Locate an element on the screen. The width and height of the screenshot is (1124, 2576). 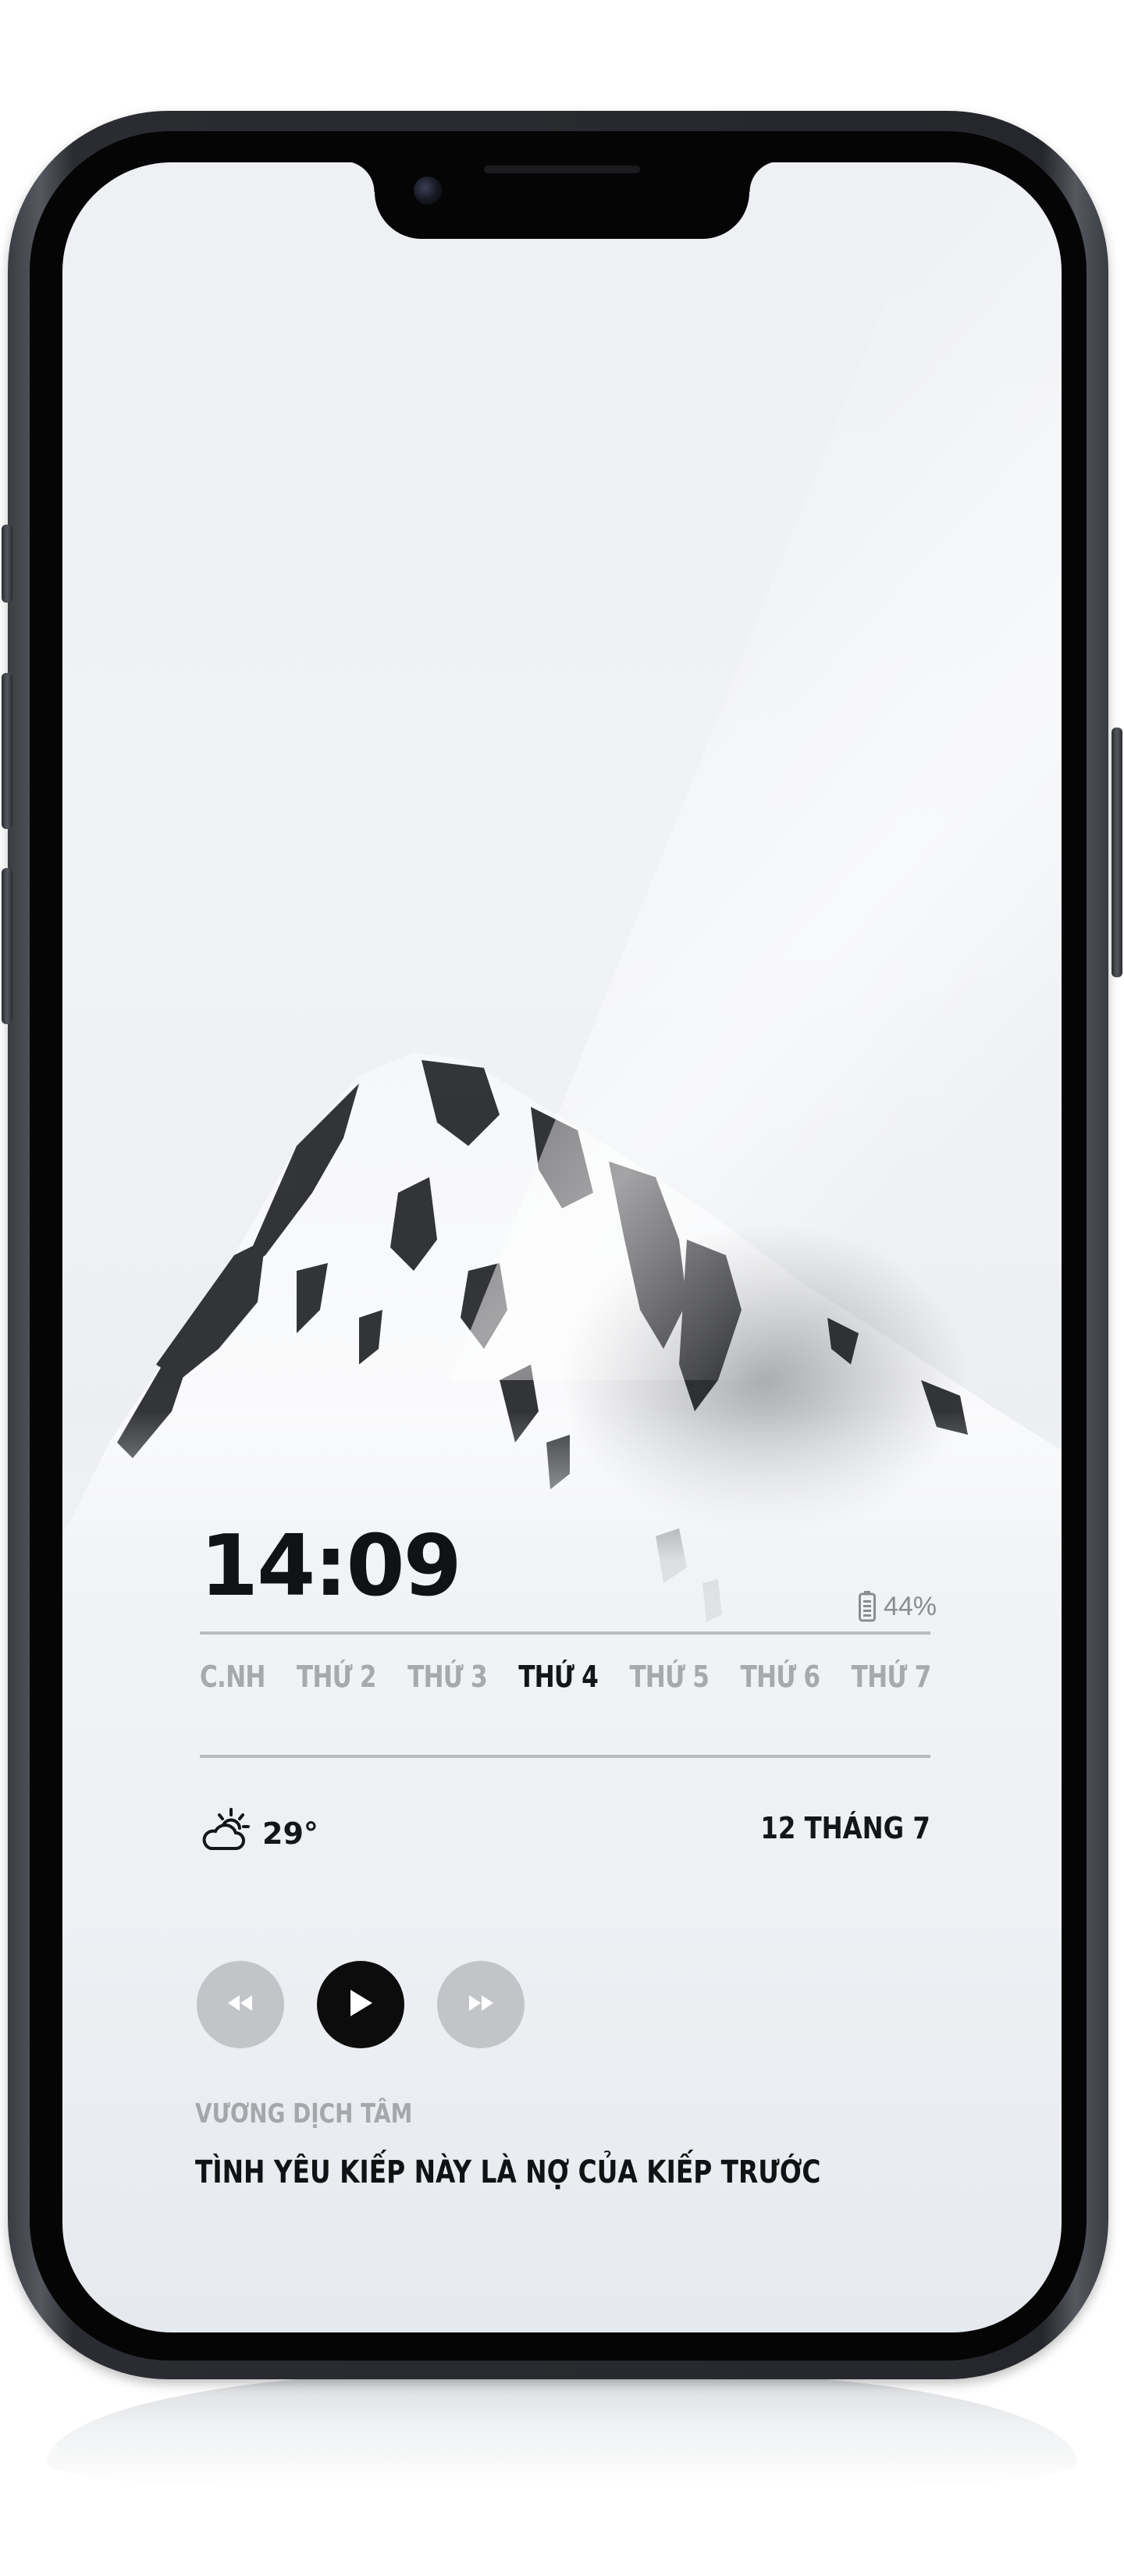
clock-time: 14:09 is located at coordinates (331, 1566).